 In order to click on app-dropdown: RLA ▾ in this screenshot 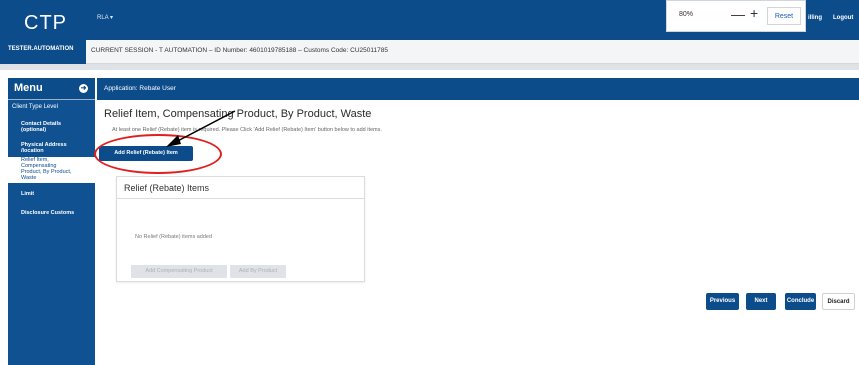, I will do `click(105, 17)`.